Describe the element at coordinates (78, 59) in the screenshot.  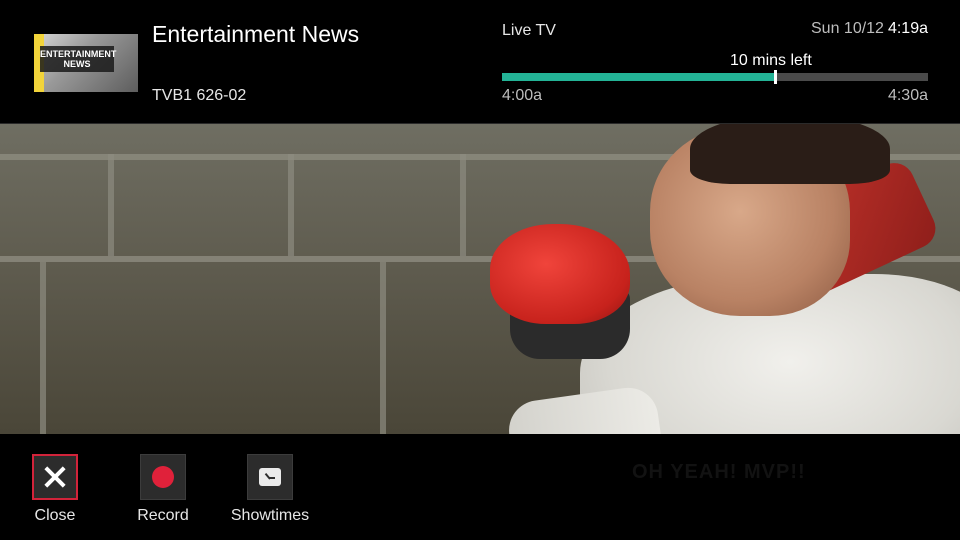
I see `thumbnail-text: ENTERTAINMENT NEWS` at that location.